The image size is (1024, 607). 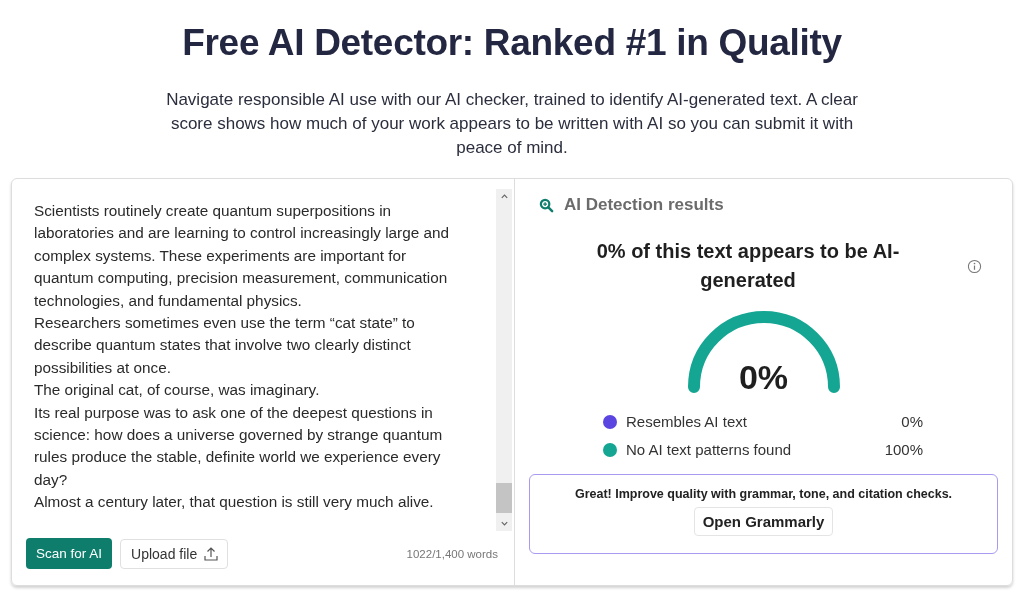 What do you see at coordinates (748, 266) in the screenshot?
I see `result-headline: 0% of this text appears to be AI-generated` at bounding box center [748, 266].